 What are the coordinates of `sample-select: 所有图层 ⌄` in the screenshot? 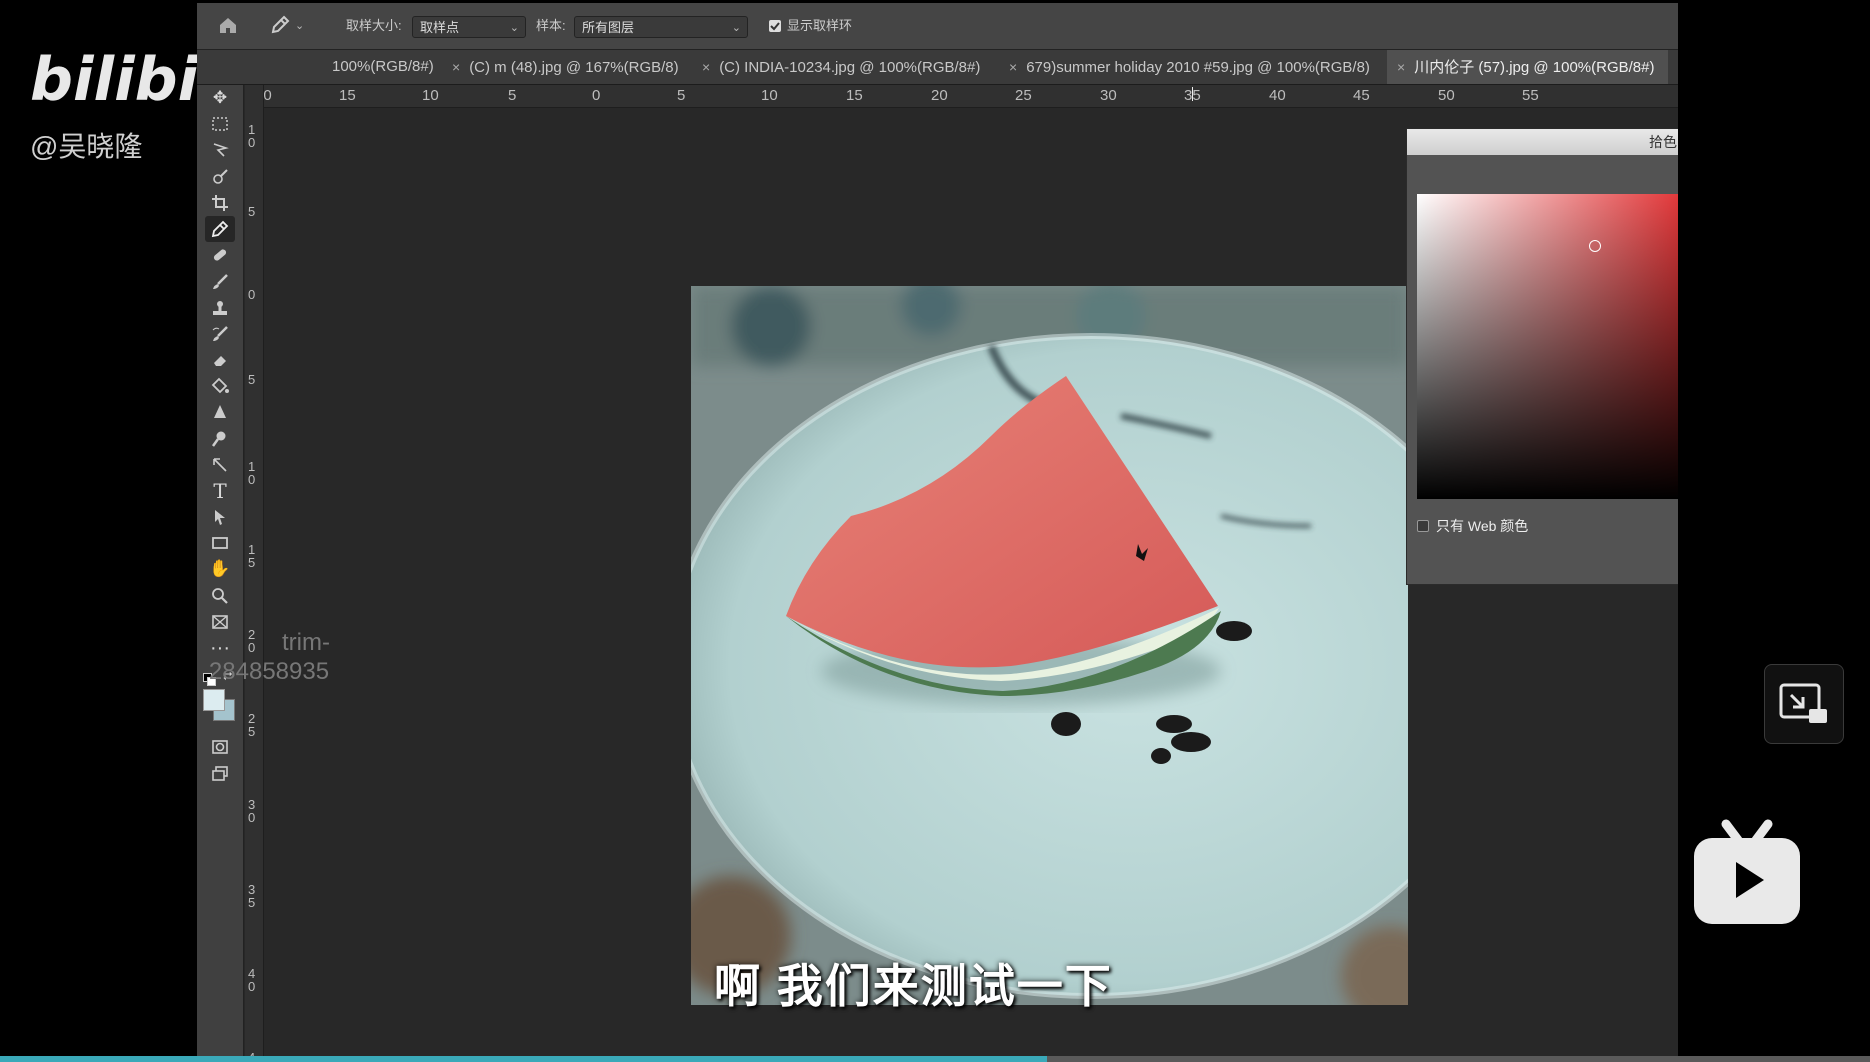 It's located at (661, 27).